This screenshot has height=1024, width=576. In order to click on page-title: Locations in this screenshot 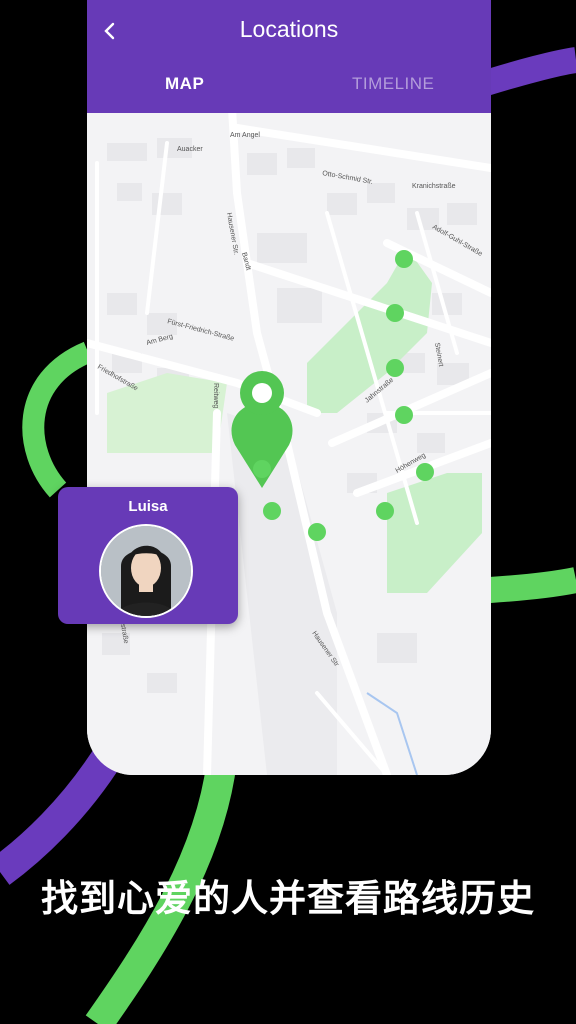, I will do `click(289, 29)`.